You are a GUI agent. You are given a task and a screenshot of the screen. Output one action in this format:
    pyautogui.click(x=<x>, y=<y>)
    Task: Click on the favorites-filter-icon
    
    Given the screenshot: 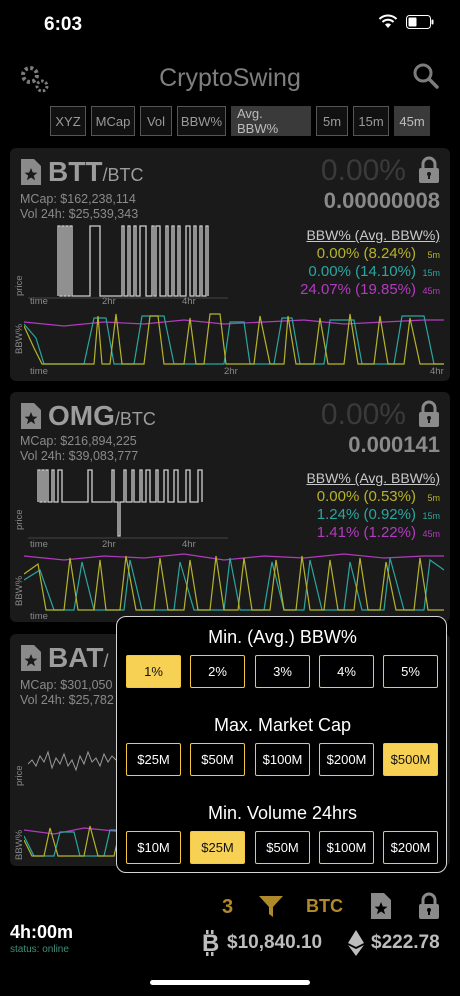 What is the action you would take?
    pyautogui.click(x=381, y=906)
    